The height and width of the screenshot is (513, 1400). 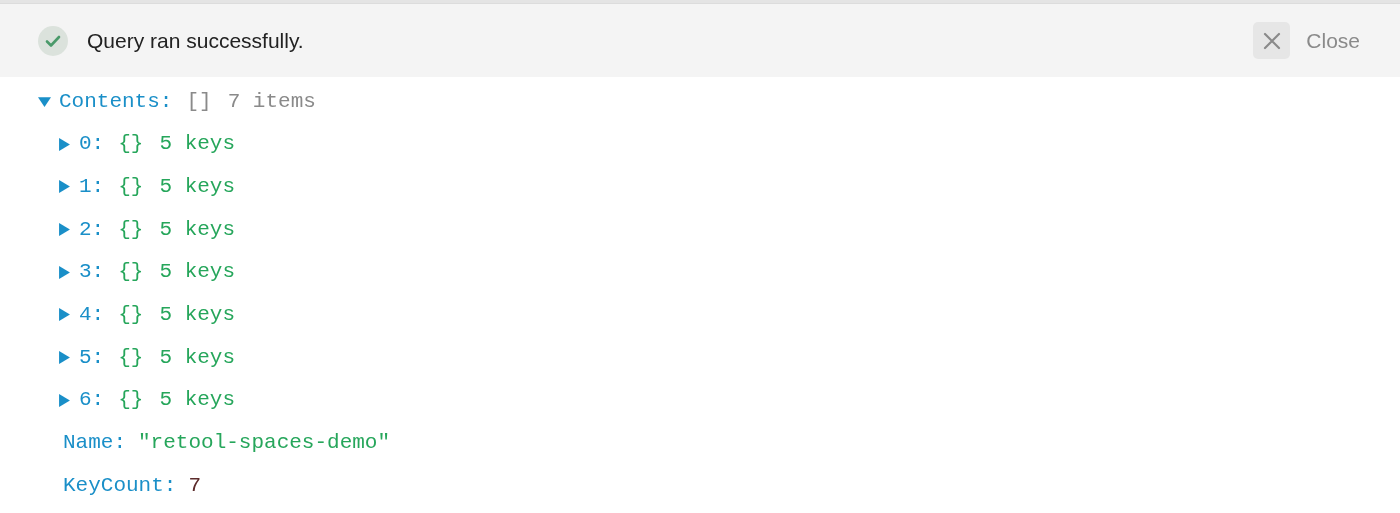 What do you see at coordinates (195, 485) in the screenshot?
I see `property-value: 7` at bounding box center [195, 485].